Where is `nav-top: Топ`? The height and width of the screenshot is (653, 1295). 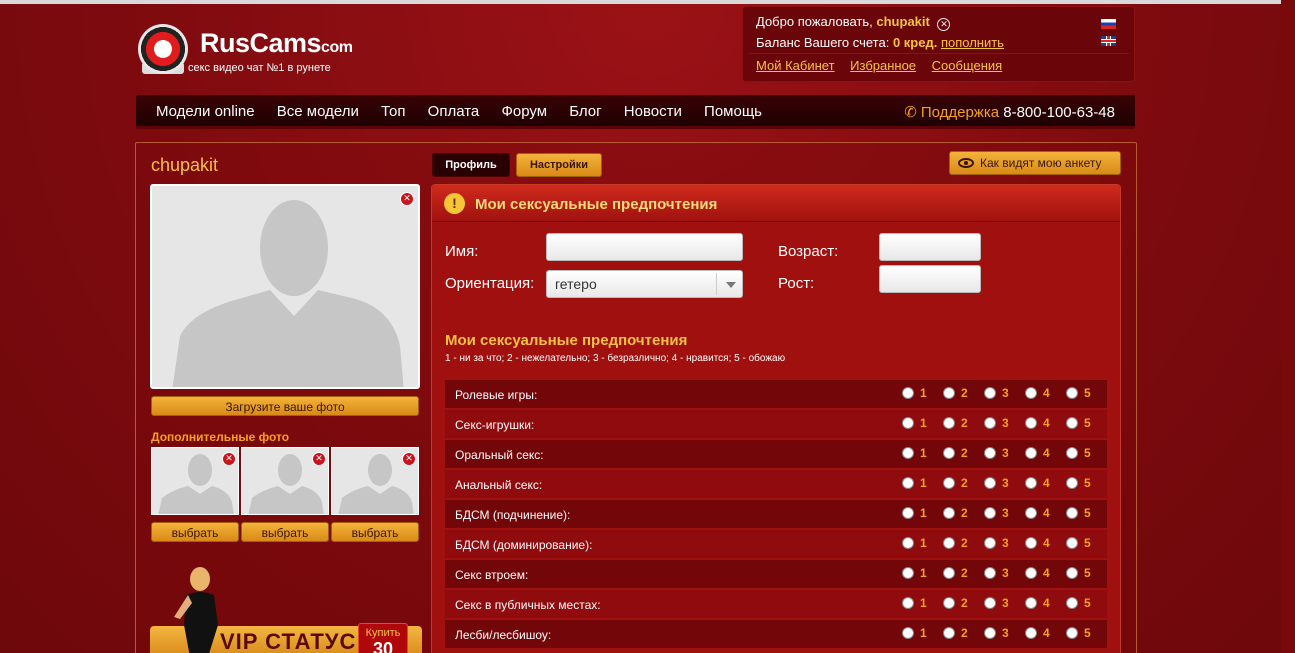
nav-top: Топ is located at coordinates (393, 111).